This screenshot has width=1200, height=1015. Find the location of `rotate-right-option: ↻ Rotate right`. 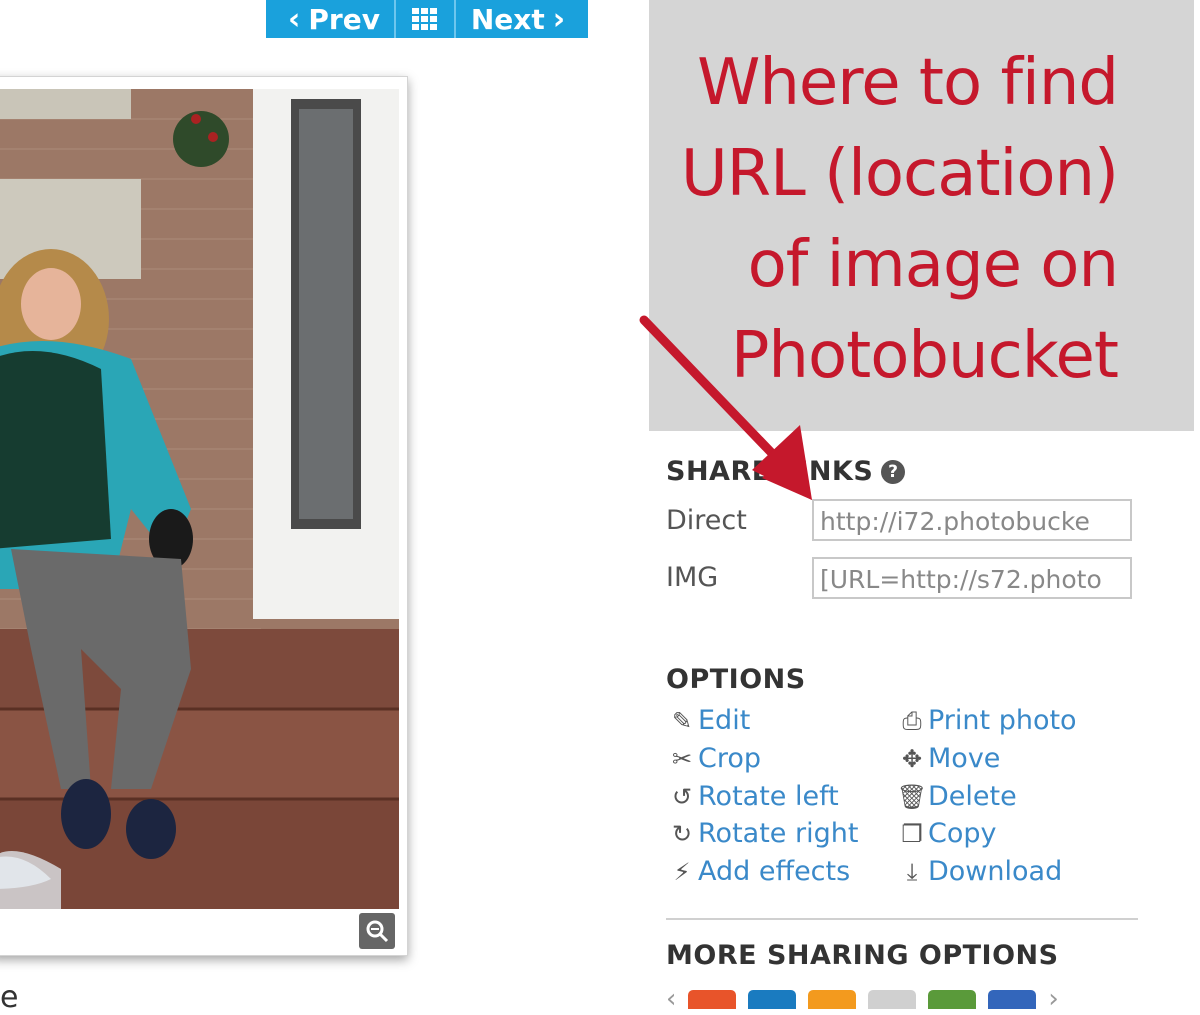

rotate-right-option: ↻ Rotate right is located at coordinates (762, 833).